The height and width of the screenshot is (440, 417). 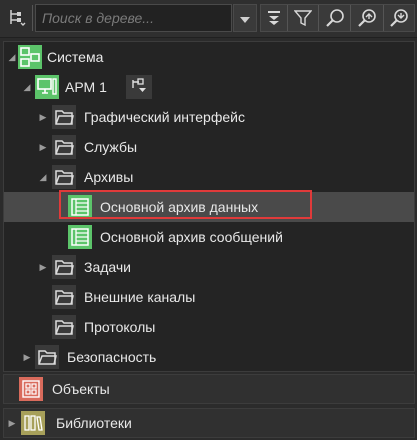 I want to click on chevron-down-icon, so click(x=245, y=18).